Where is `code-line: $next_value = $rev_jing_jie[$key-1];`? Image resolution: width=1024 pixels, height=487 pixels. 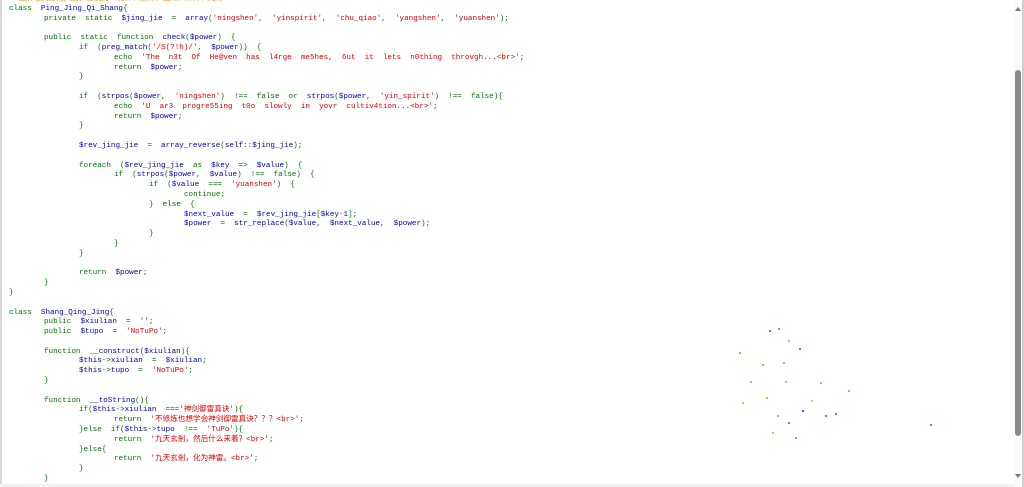 code-line: $next_value = $rev_jing_jie[$key-1]; is located at coordinates (266, 216).